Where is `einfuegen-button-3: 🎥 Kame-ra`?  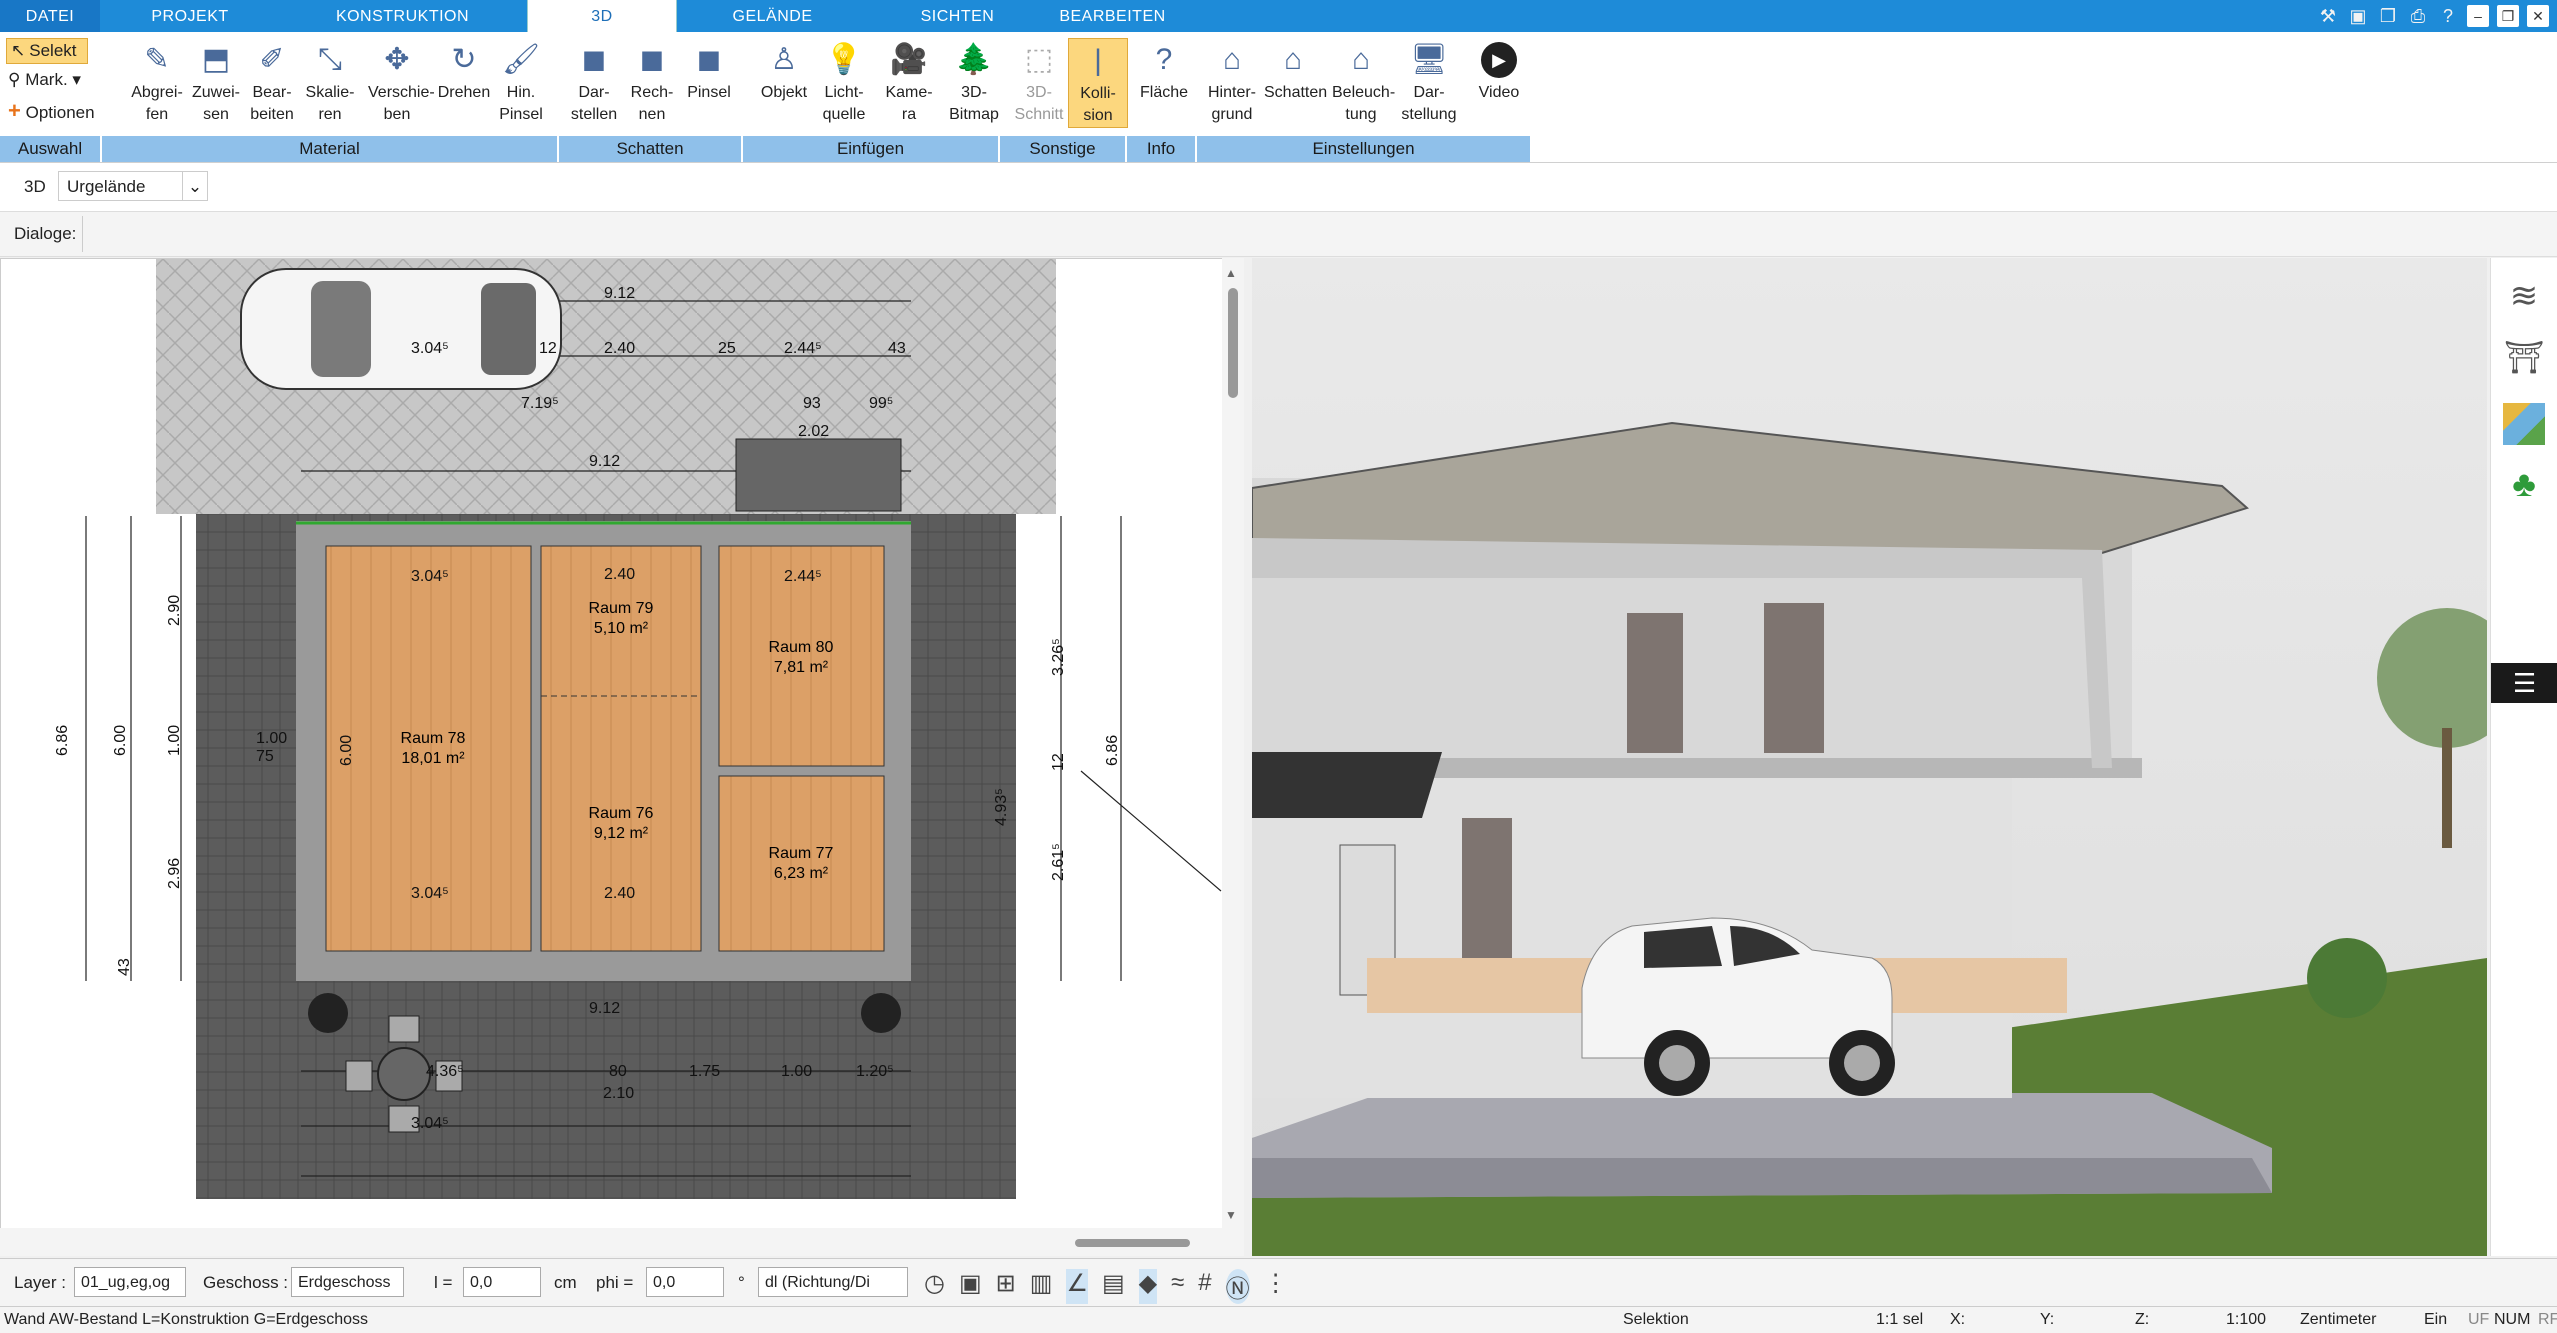
einfuegen-button-3: 🎥 Kame-ra is located at coordinates (909, 82).